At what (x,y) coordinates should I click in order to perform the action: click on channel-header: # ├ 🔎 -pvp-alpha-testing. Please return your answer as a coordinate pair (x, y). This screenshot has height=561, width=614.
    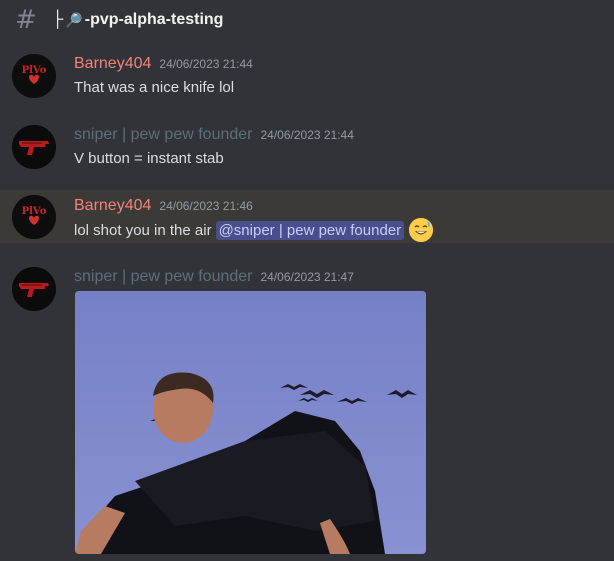
    Looking at the image, I should click on (307, 21).